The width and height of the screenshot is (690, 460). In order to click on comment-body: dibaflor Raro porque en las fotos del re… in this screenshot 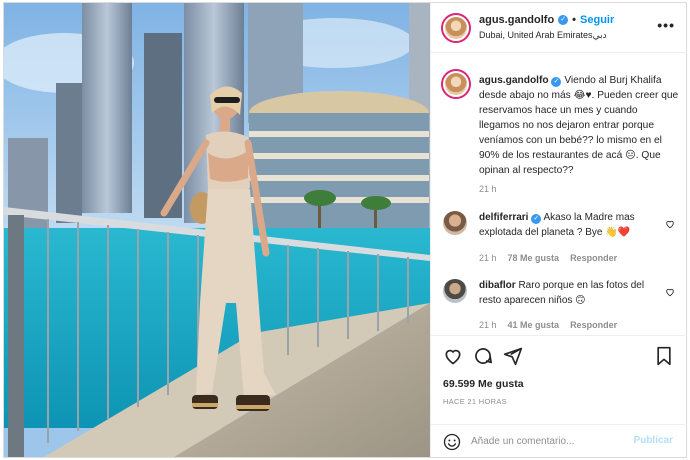, I will do `click(569, 293)`.